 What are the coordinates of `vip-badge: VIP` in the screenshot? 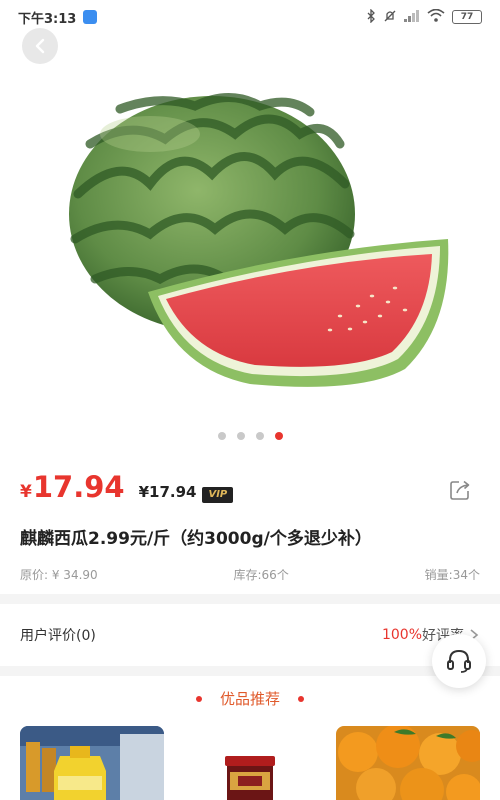 It's located at (218, 494).